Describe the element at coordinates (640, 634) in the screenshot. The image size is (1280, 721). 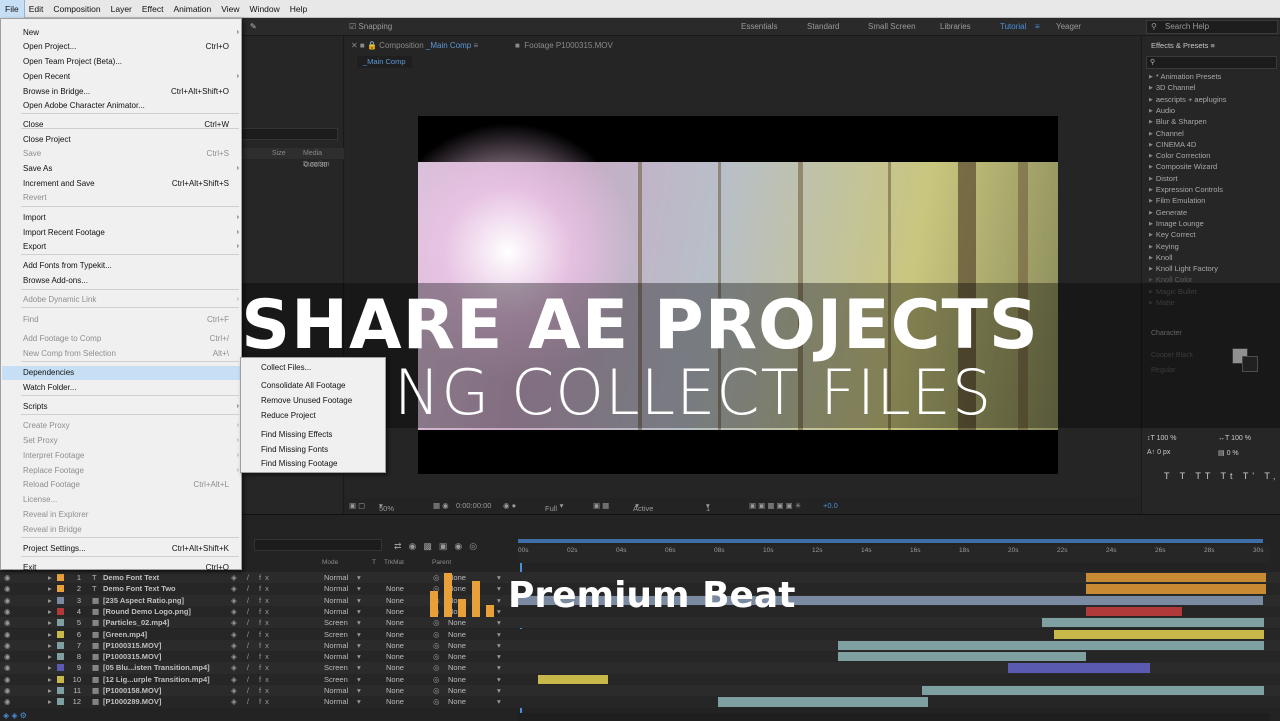
I see `layer-row: ◉ ▸ 6 ▦ [Green.mp4] ◈ / fx Screen ▾ None ◎ None ▾` at that location.